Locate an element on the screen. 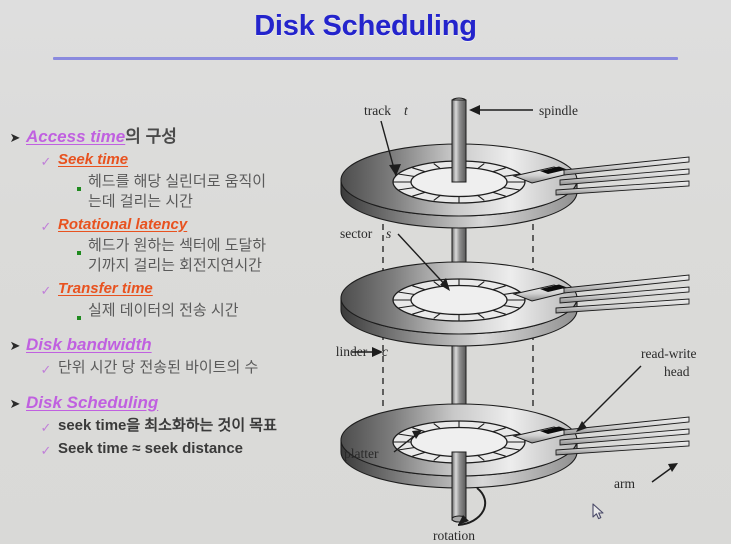  bullet-rotational-latency-label: Rotational latency is located at coordinates (123, 224).